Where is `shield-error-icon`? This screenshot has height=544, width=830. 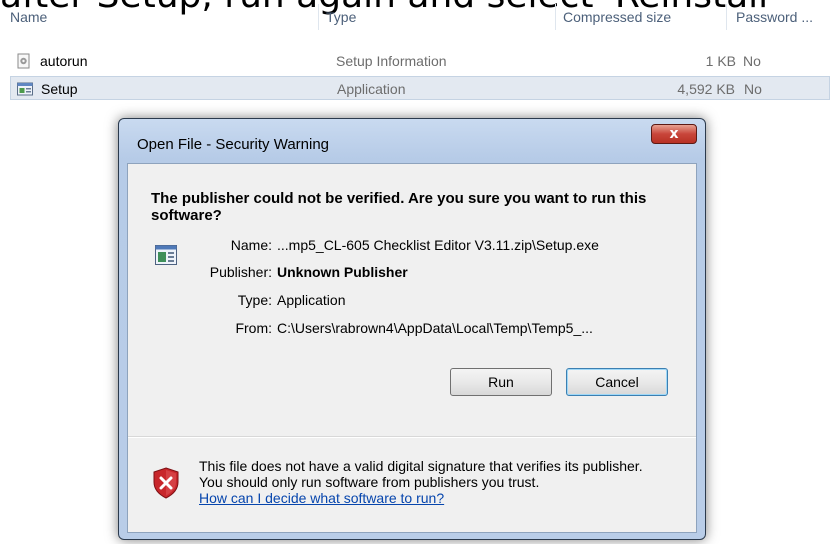 shield-error-icon is located at coordinates (166, 483).